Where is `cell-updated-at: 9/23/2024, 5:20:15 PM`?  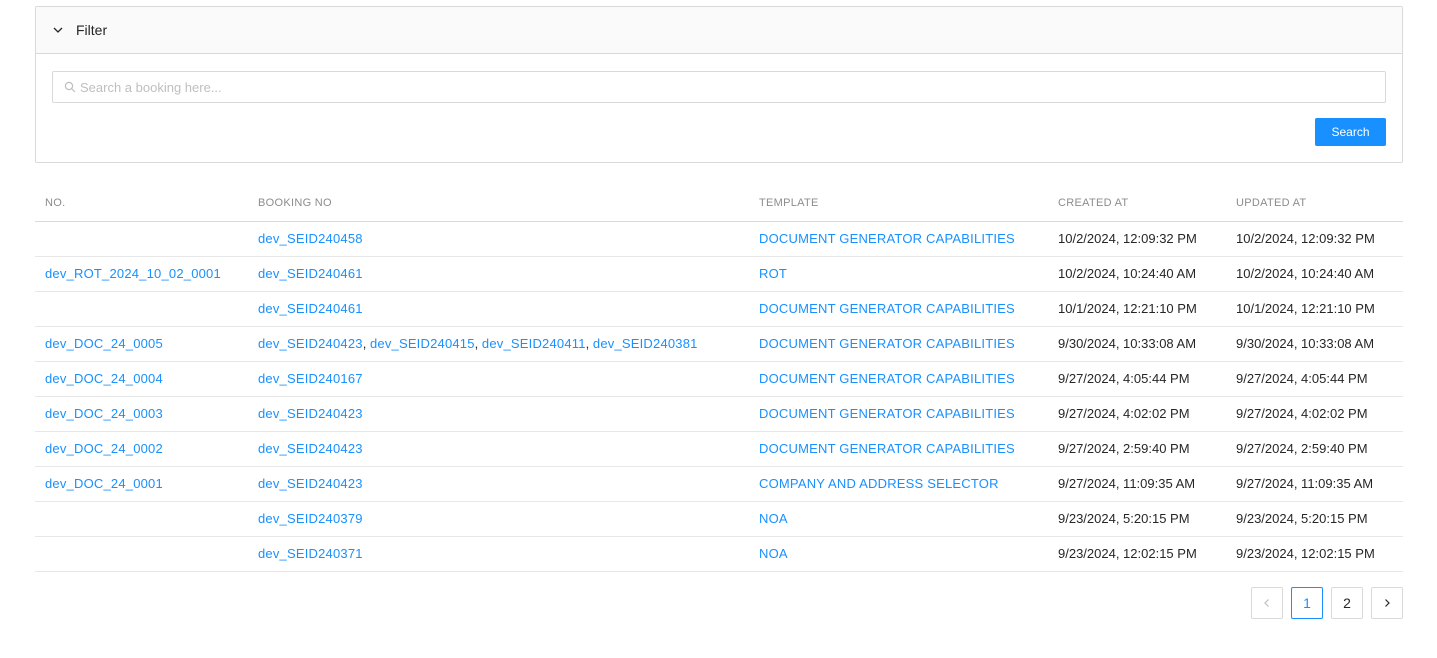 cell-updated-at: 9/23/2024, 5:20:15 PM is located at coordinates (1314, 519).